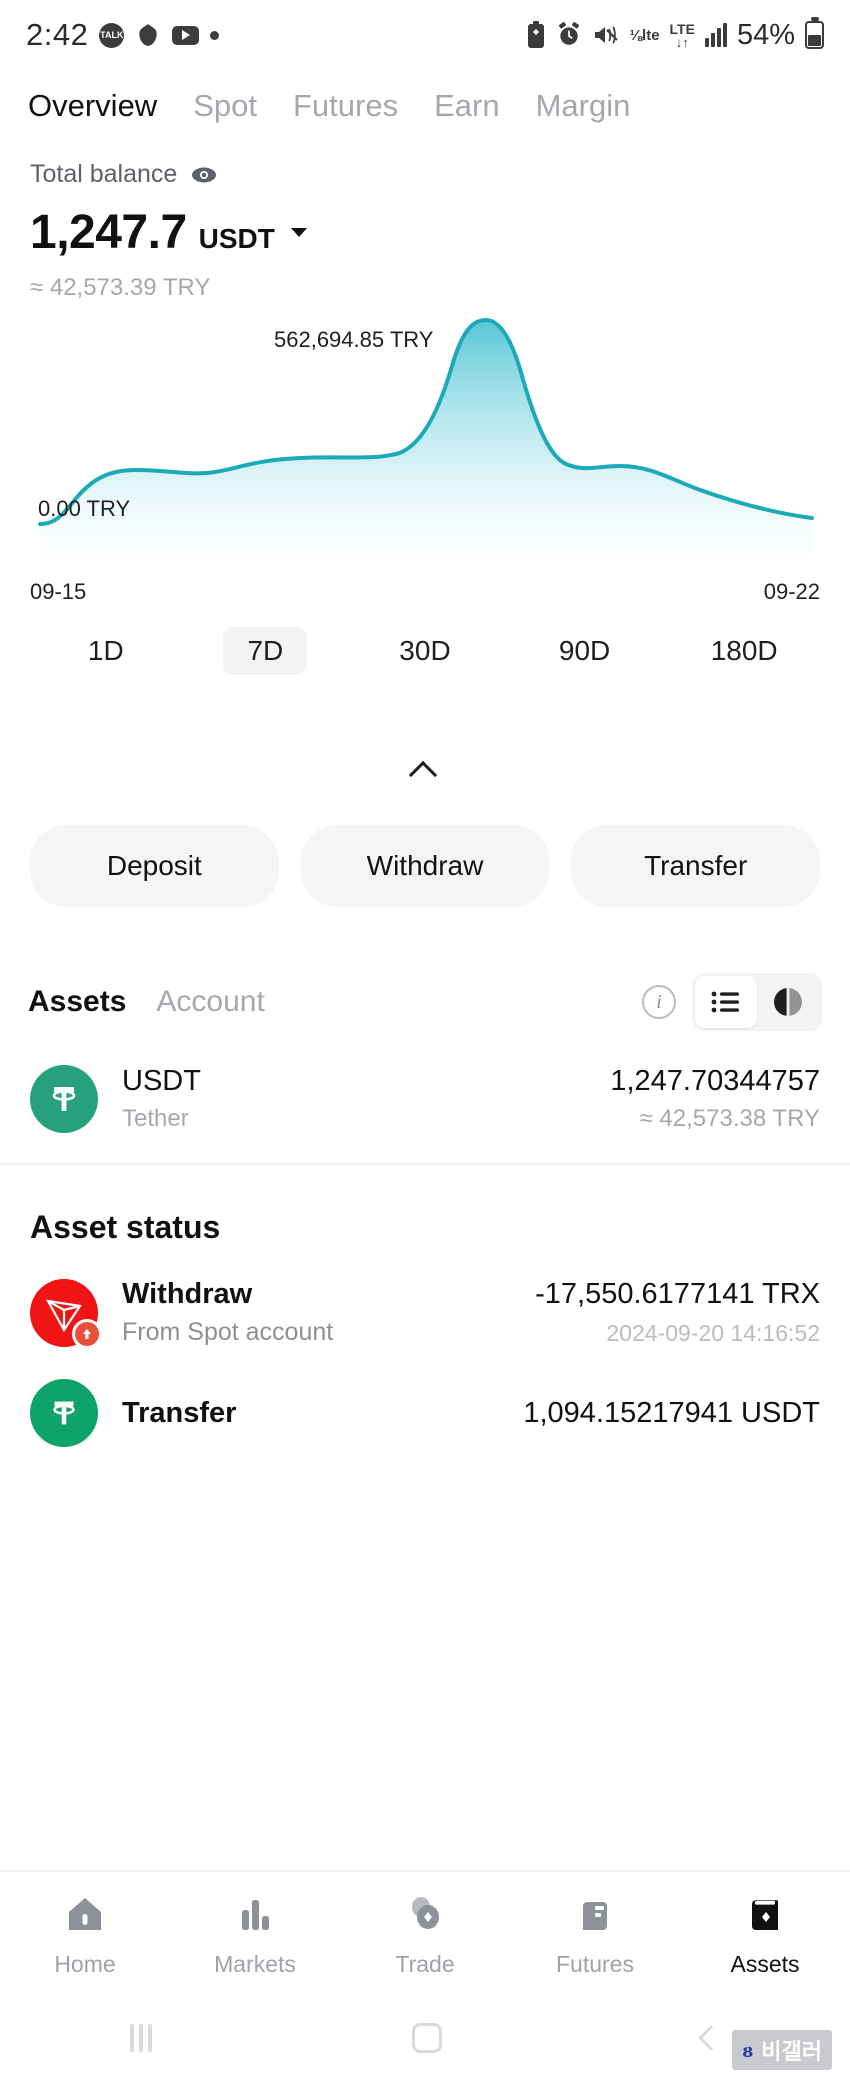 This screenshot has width=850, height=2078. I want to click on futures-icon, so click(595, 1916).